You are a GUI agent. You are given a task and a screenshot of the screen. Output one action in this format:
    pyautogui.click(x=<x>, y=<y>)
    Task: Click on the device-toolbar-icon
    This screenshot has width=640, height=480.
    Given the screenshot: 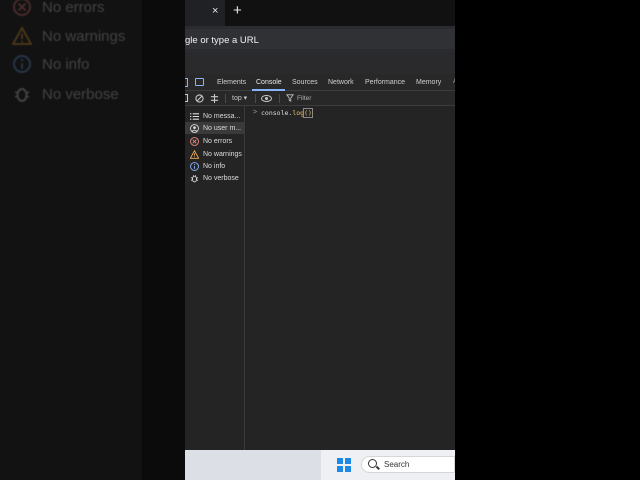 What is the action you would take?
    pyautogui.click(x=199, y=82)
    